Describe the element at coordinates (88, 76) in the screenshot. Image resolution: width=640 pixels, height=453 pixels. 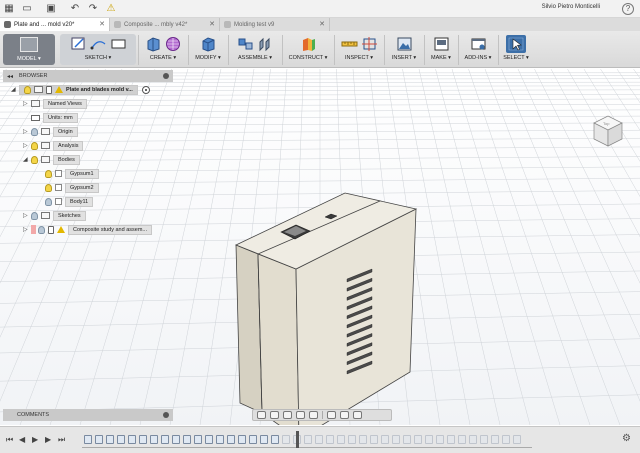
I see `browser-header: ◂◂ BROWSER` at that location.